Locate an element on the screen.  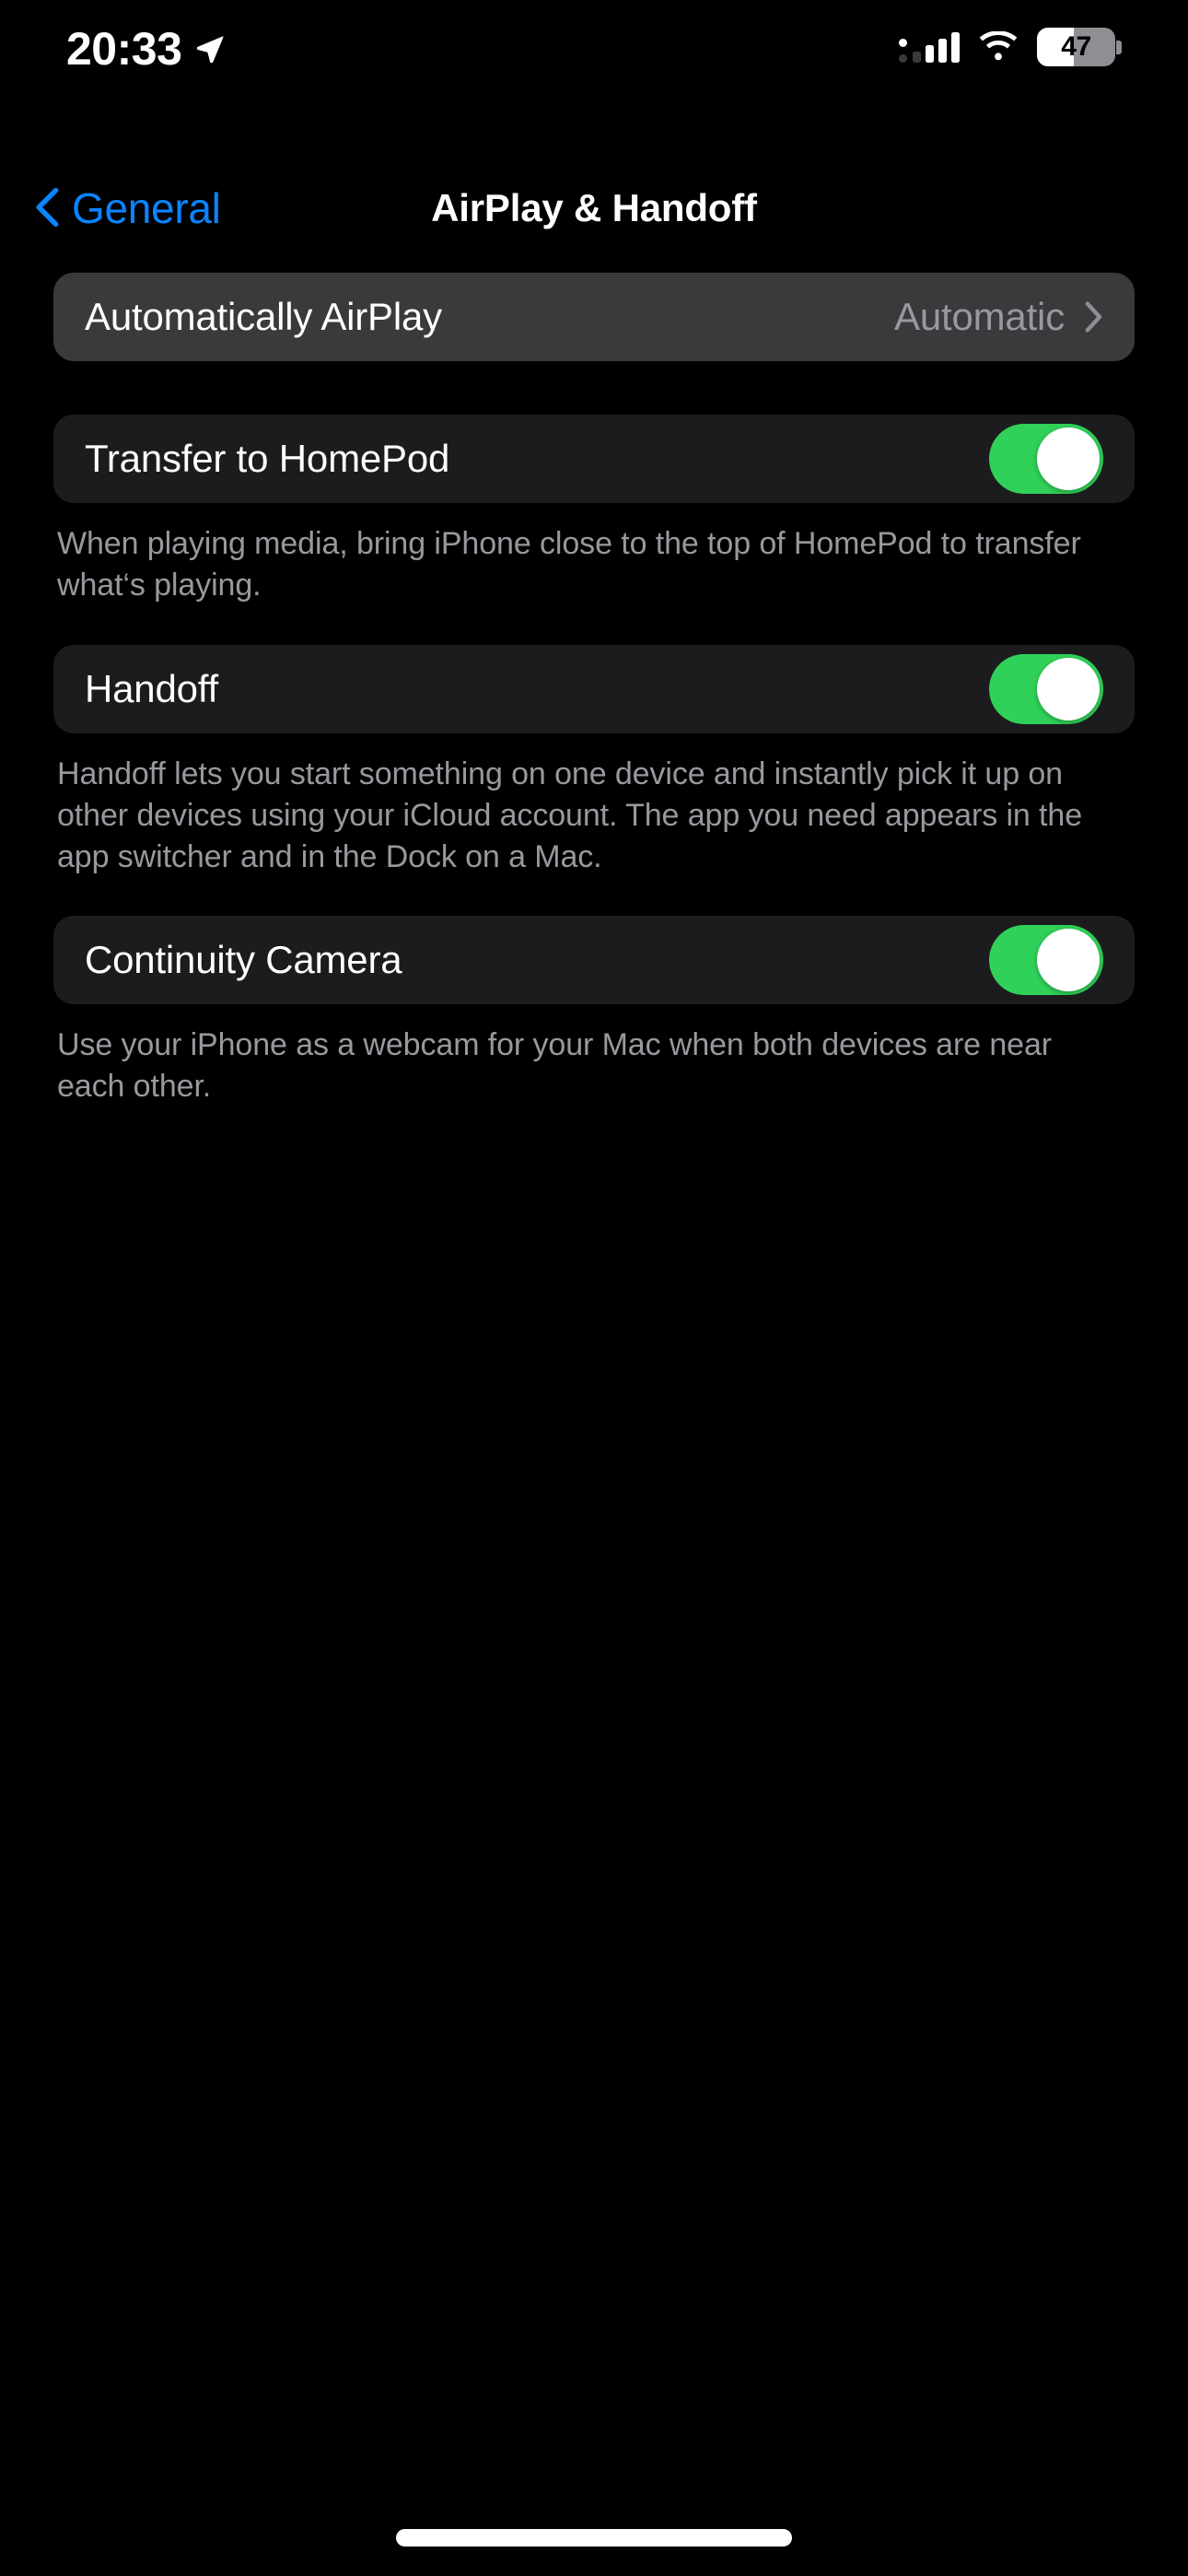
status-bar-left: 20:33 is located at coordinates (146, 49).